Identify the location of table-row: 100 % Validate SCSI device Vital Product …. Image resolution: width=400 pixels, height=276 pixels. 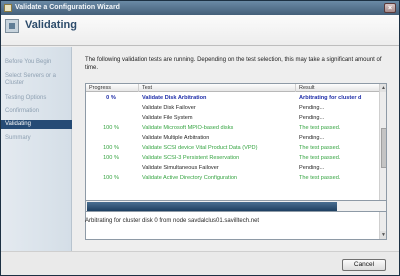
(232, 148).